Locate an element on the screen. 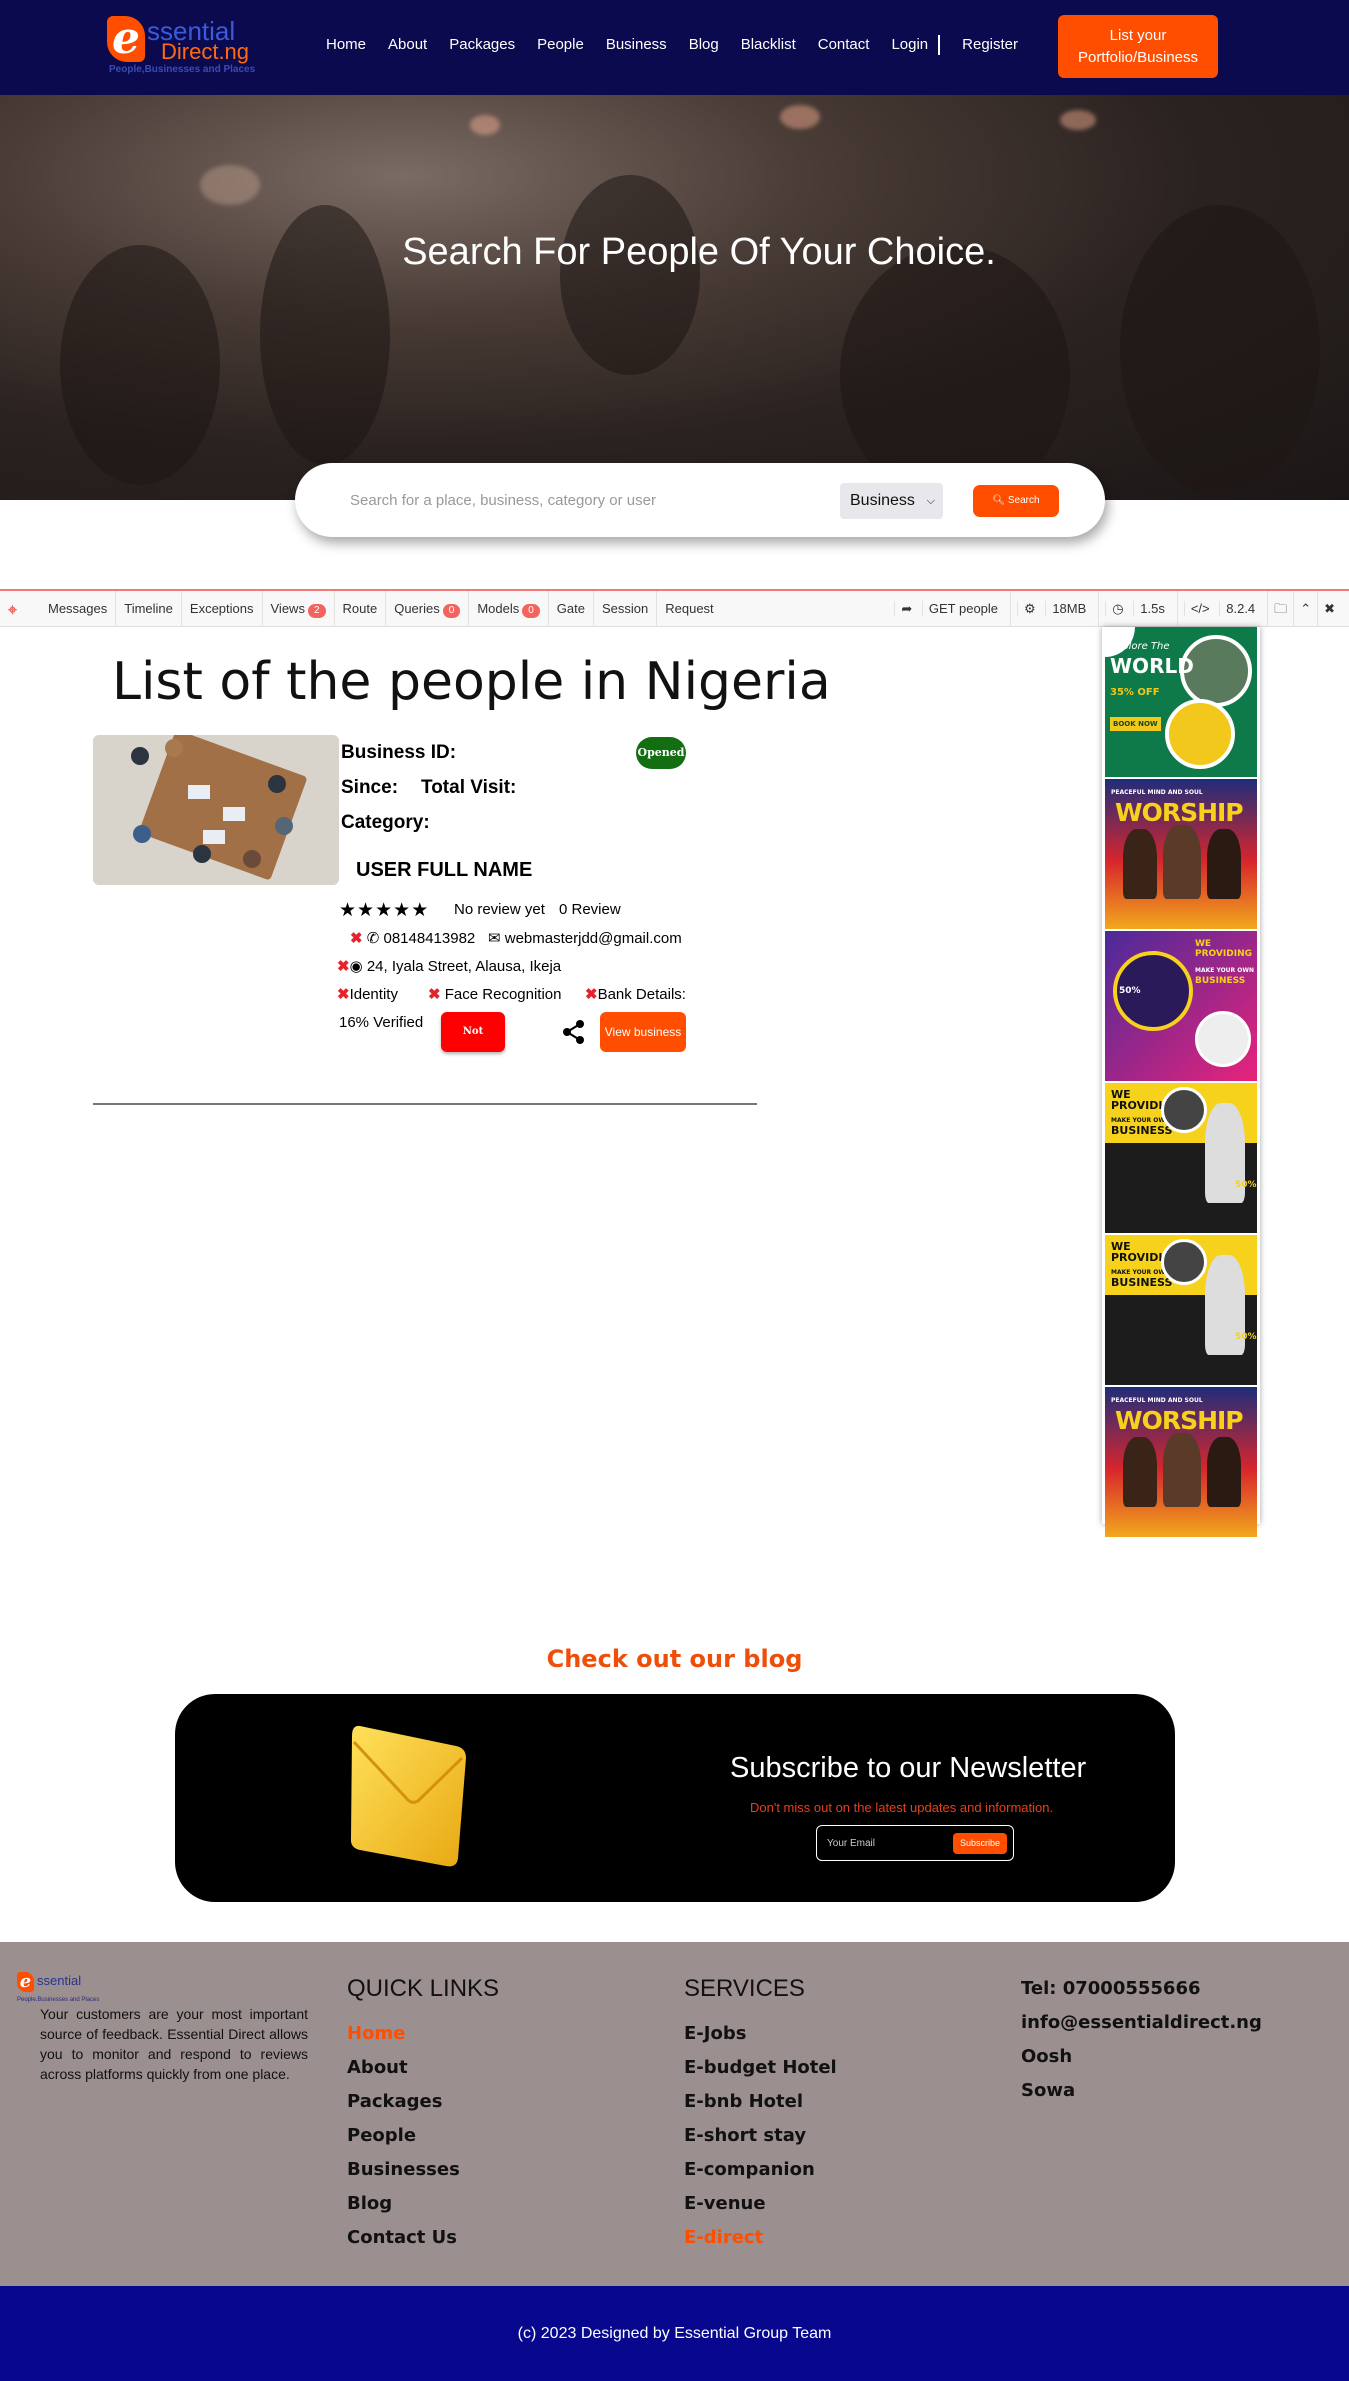 The image size is (1349, 2381). footer-link-about: About is located at coordinates (403, 2068).